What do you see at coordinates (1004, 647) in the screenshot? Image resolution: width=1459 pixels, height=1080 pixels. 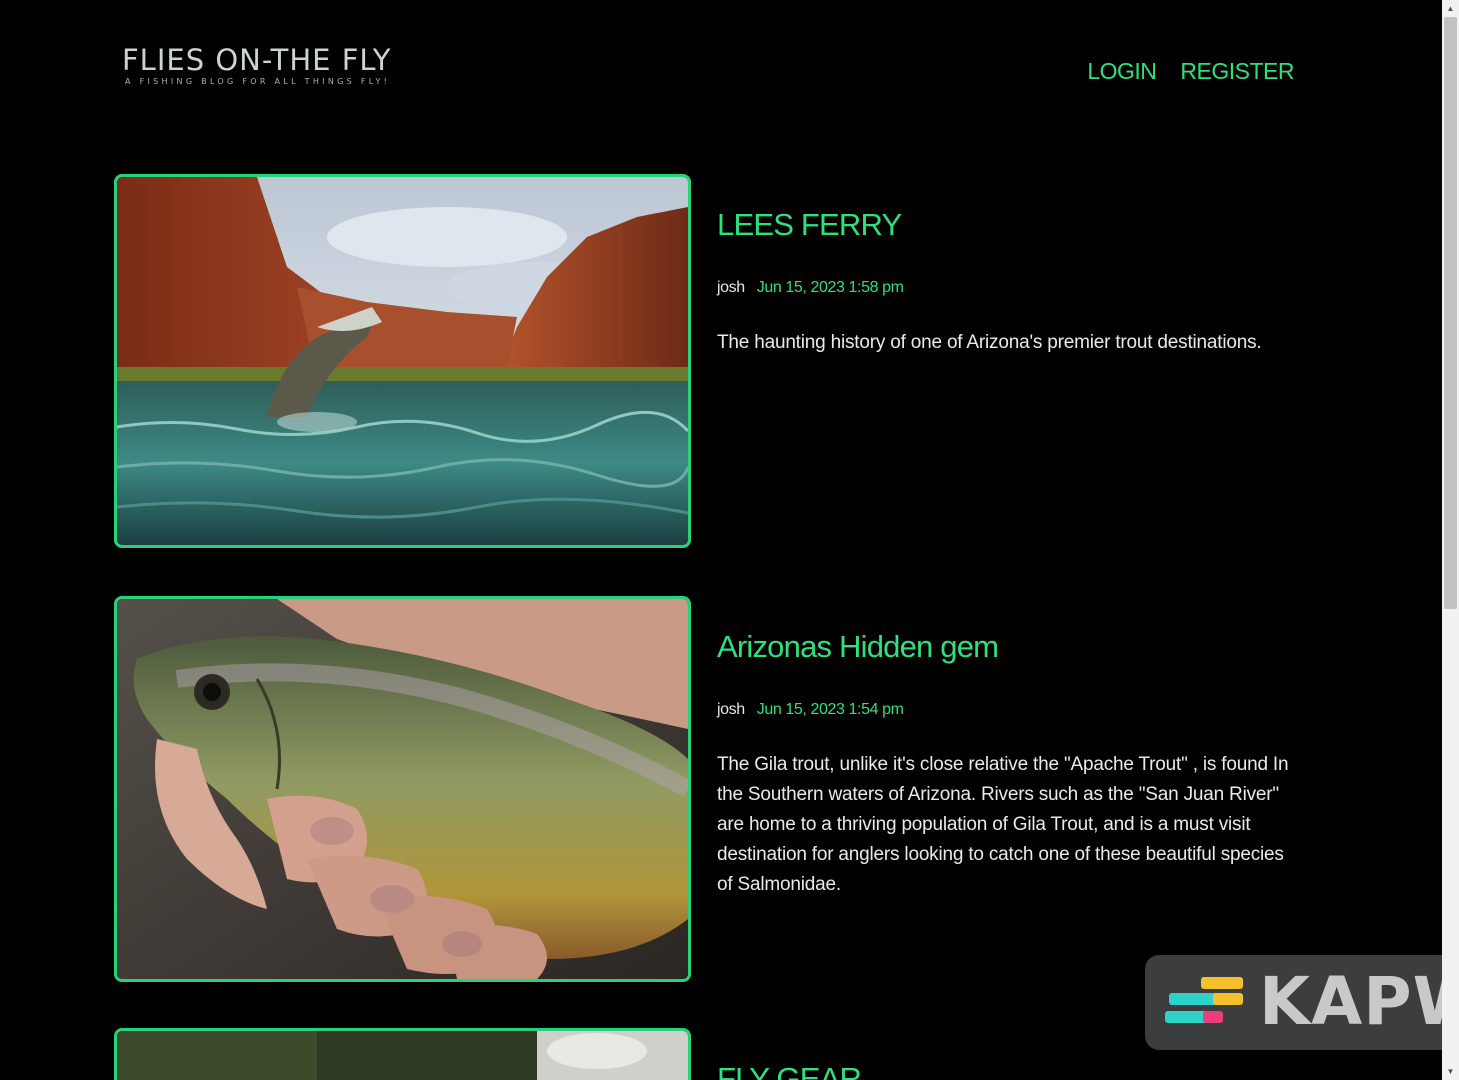 I see `post-title: Arizonas Hidden gem` at bounding box center [1004, 647].